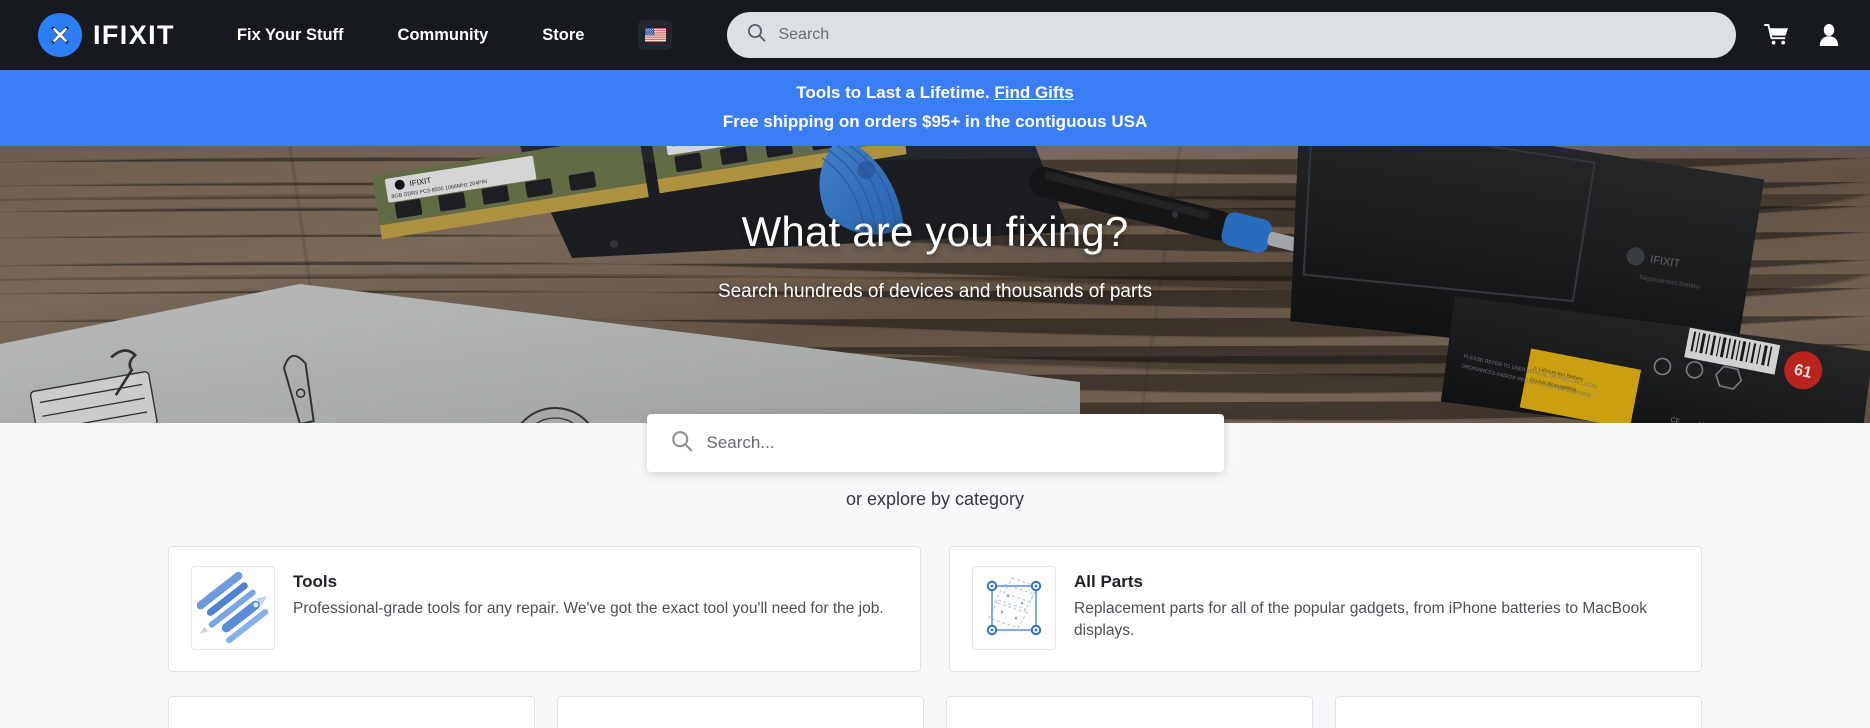 This screenshot has height=728, width=1870. What do you see at coordinates (1777, 35) in the screenshot?
I see `shopping-cart-icon` at bounding box center [1777, 35].